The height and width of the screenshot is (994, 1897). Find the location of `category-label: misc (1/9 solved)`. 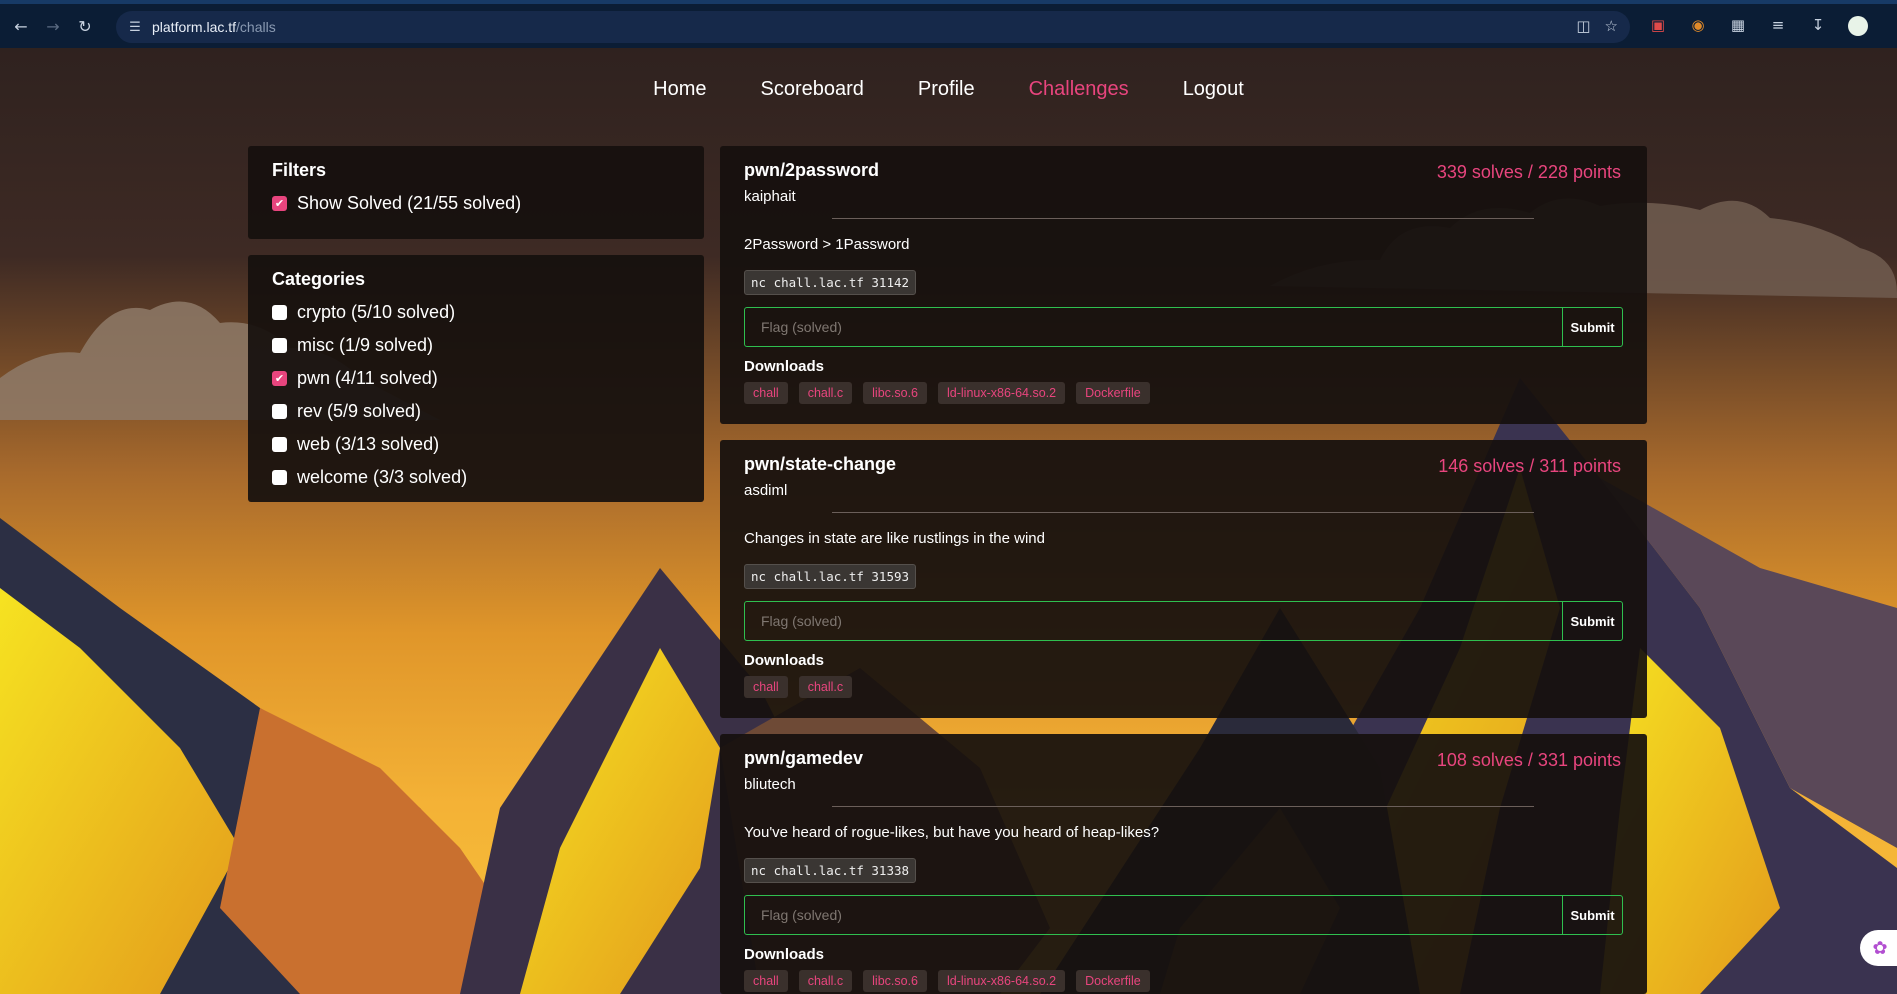

category-label: misc (1/9 solved) is located at coordinates (365, 345).